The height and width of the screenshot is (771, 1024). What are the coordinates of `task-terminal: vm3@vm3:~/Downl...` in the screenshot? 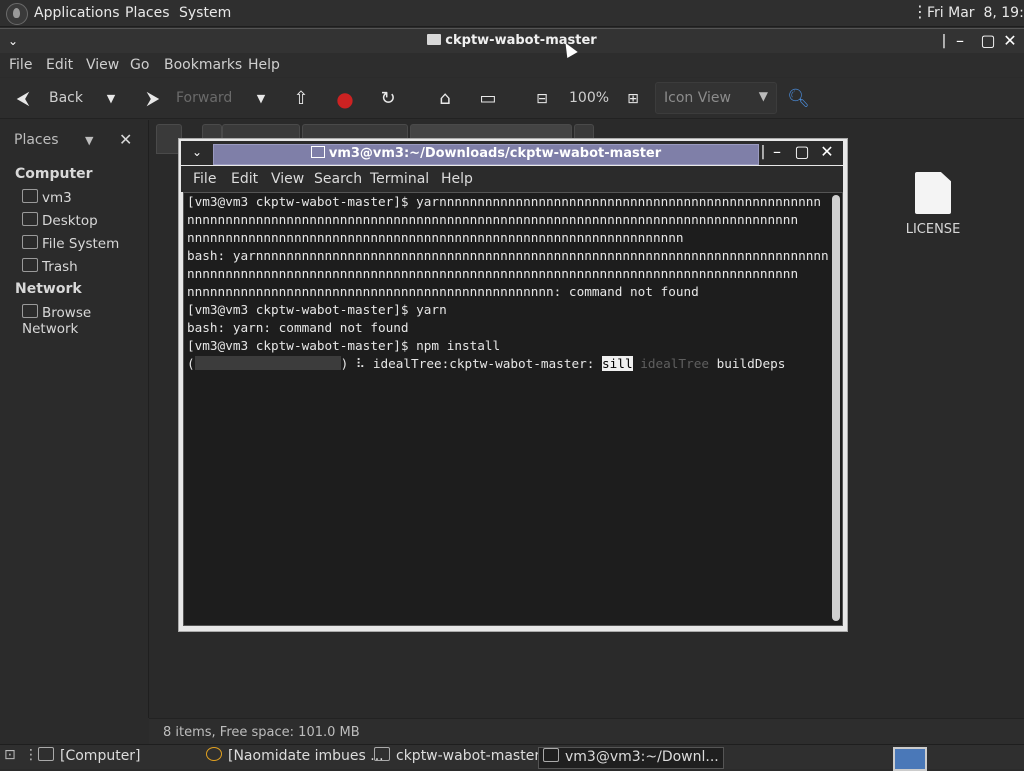 It's located at (631, 758).